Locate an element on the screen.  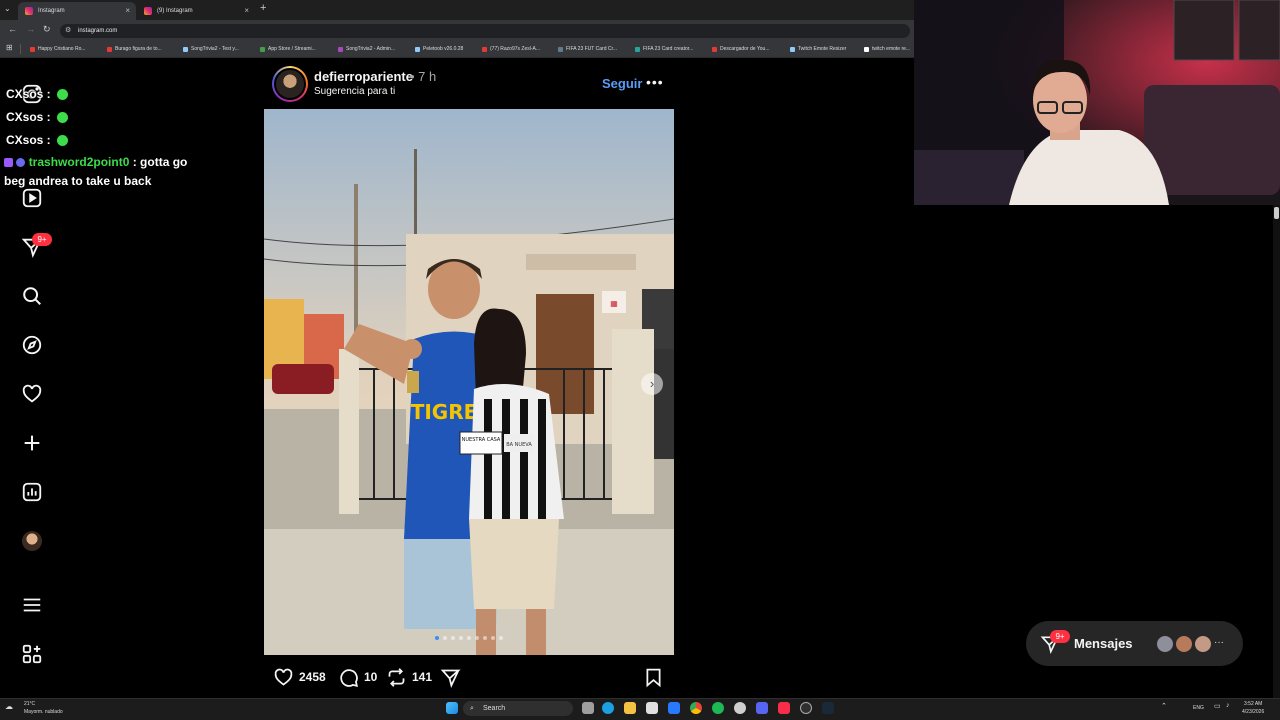
tab-list-icon: ⌄ is located at coordinates (7, 8).